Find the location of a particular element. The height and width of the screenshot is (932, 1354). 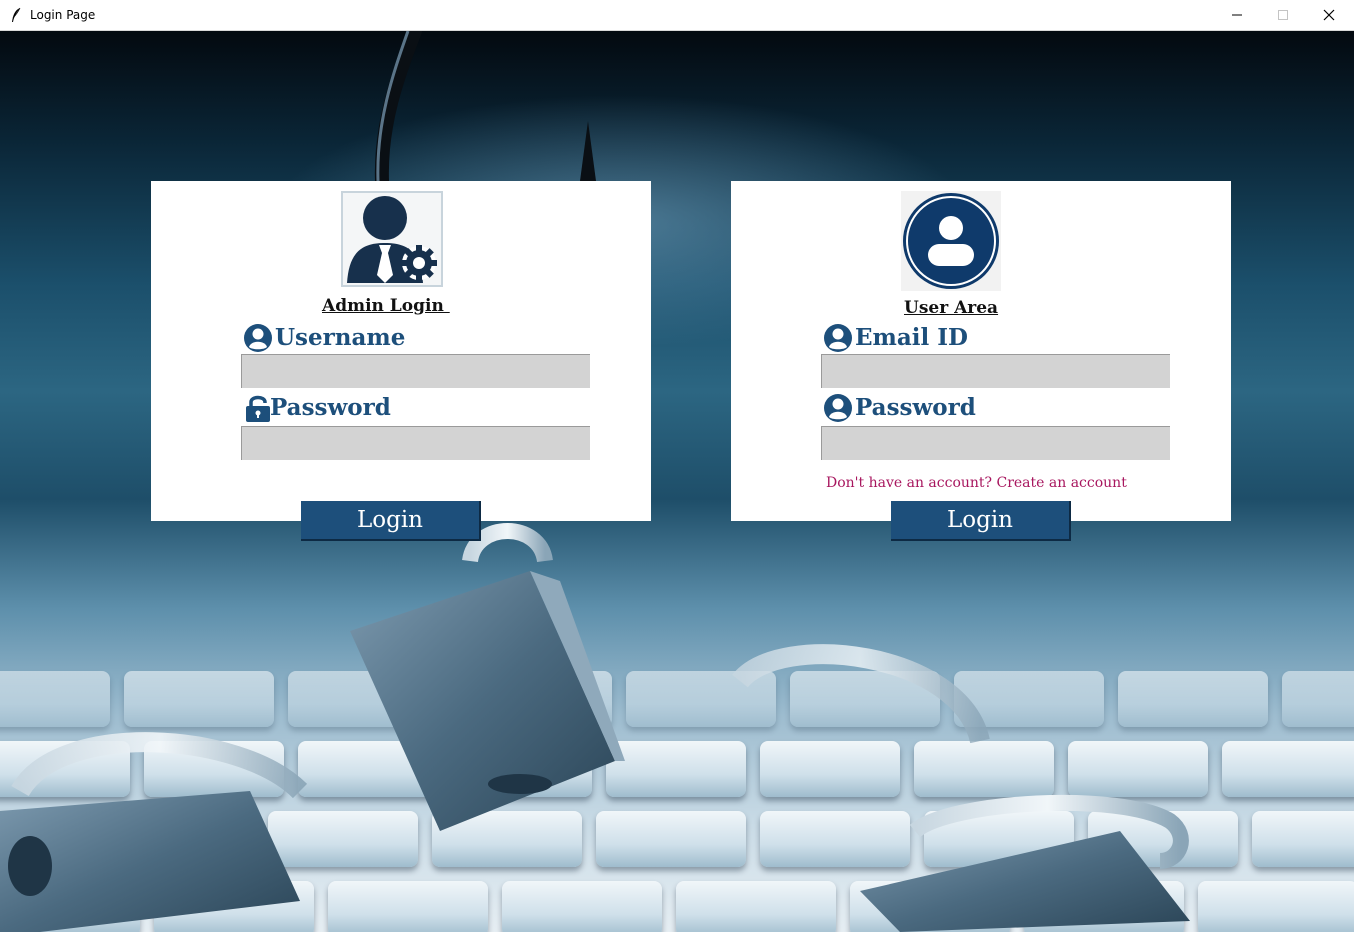

admin-login-button: Login is located at coordinates (391, 521).